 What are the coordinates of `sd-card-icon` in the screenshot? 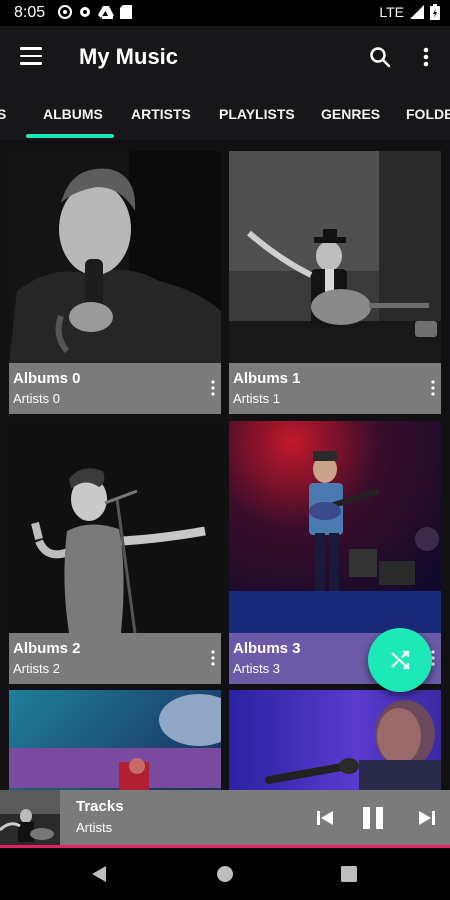 It's located at (126, 12).